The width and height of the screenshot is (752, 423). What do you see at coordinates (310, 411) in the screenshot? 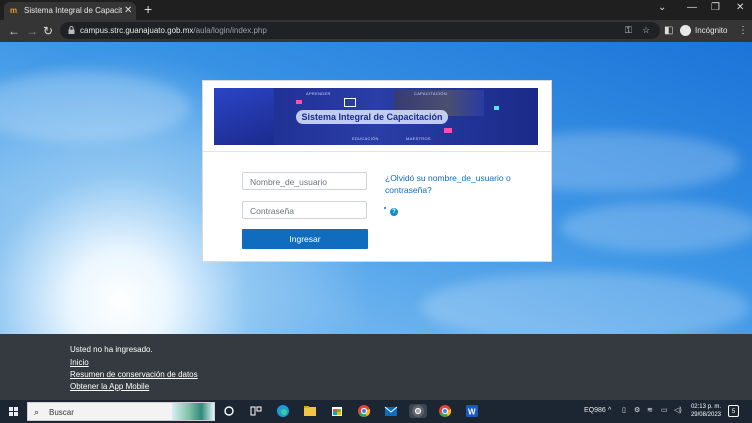
I see `file-explorer-icon` at bounding box center [310, 411].